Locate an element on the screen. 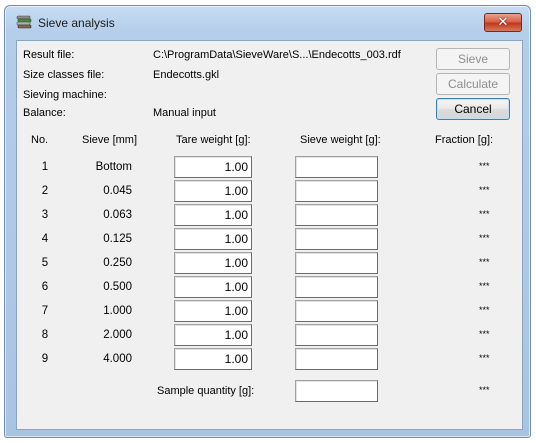  close-button: ✕ is located at coordinates (503, 22).